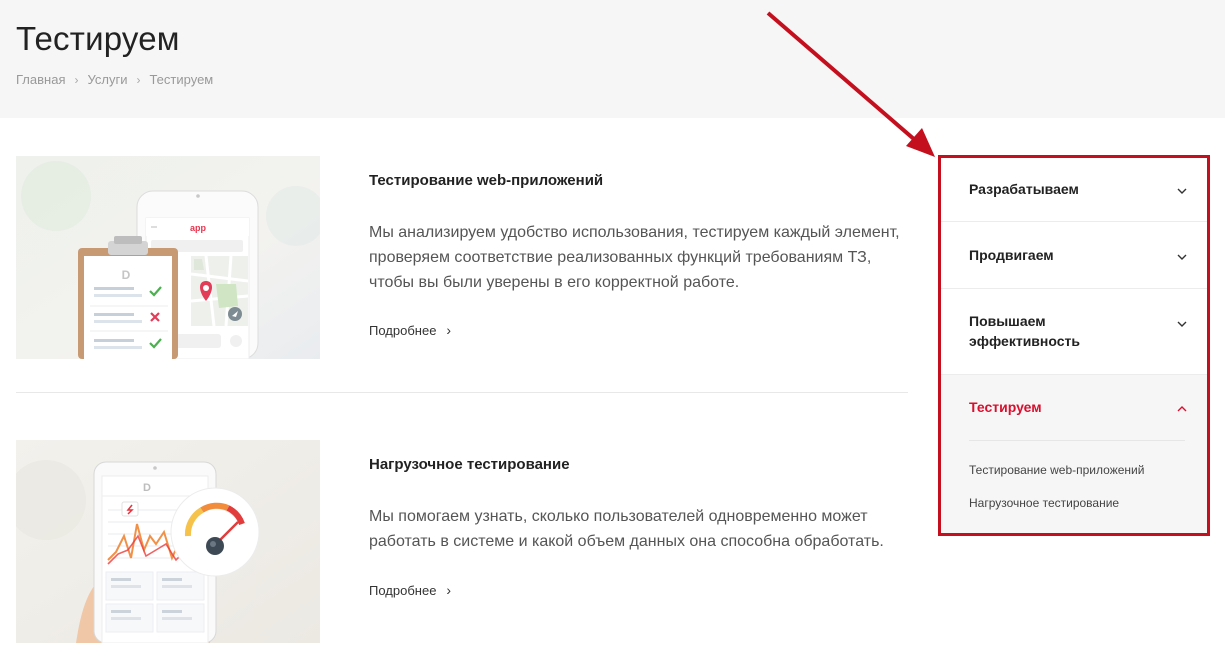  I want to click on breadcrumb-current: Тестируем, so click(181, 79).